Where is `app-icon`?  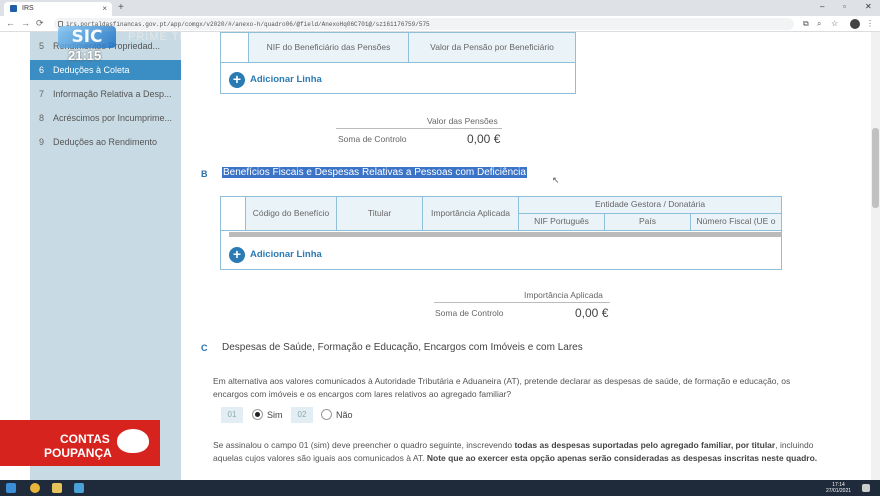 app-icon is located at coordinates (79, 488).